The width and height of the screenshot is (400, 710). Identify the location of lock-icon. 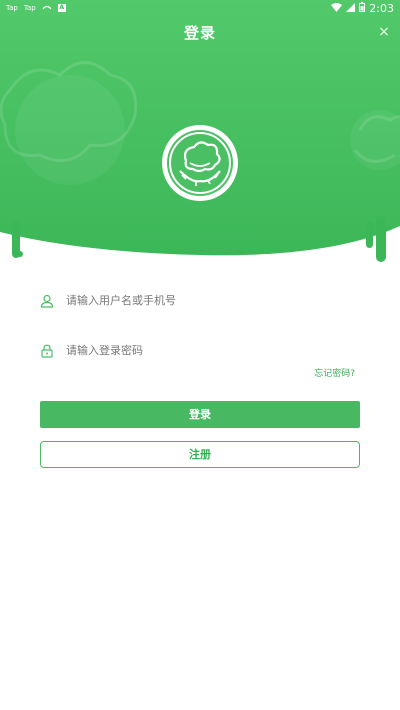
(47, 350).